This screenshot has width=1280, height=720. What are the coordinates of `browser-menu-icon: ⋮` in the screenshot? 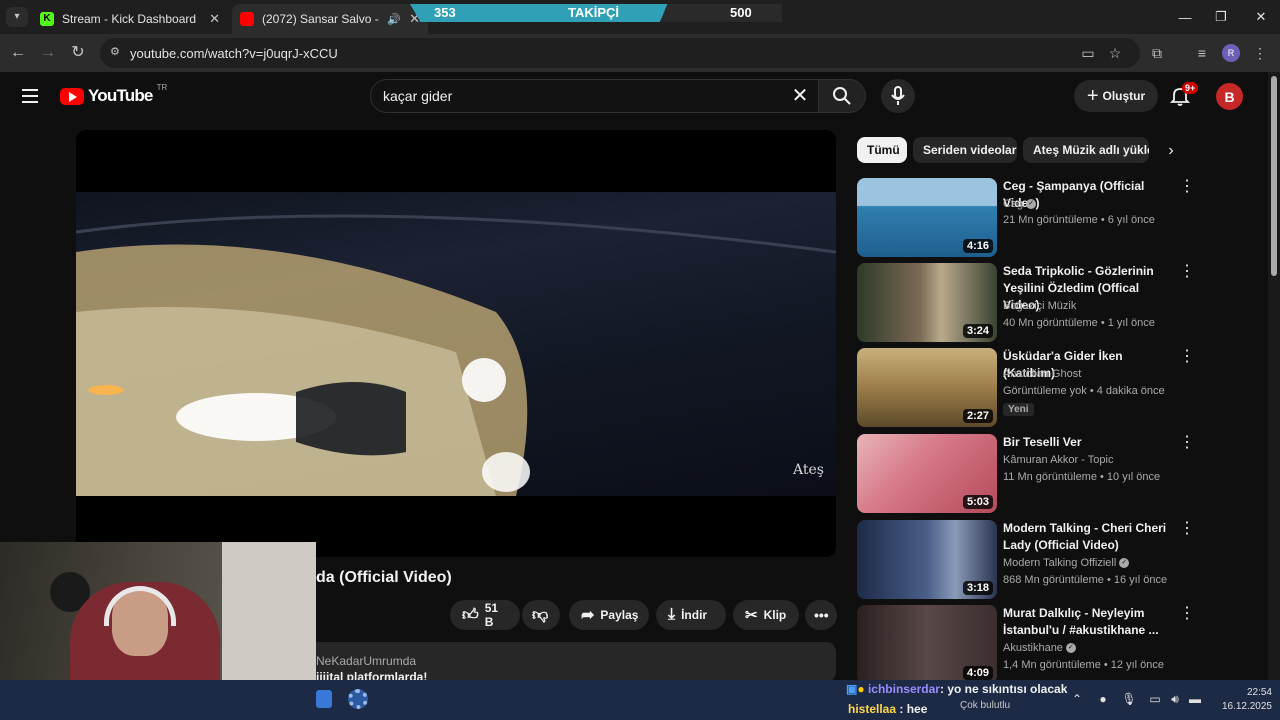 It's located at (1260, 53).